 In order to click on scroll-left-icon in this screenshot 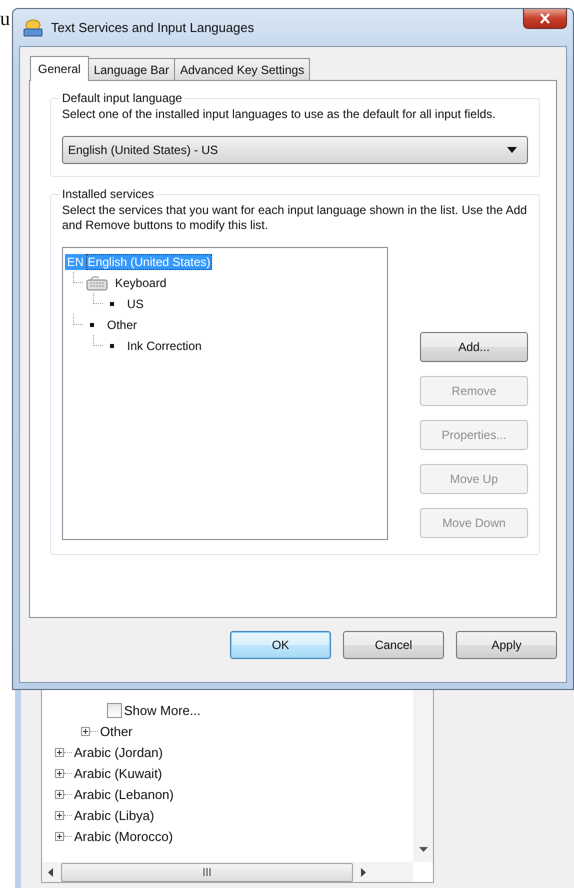, I will do `click(50, 872)`.